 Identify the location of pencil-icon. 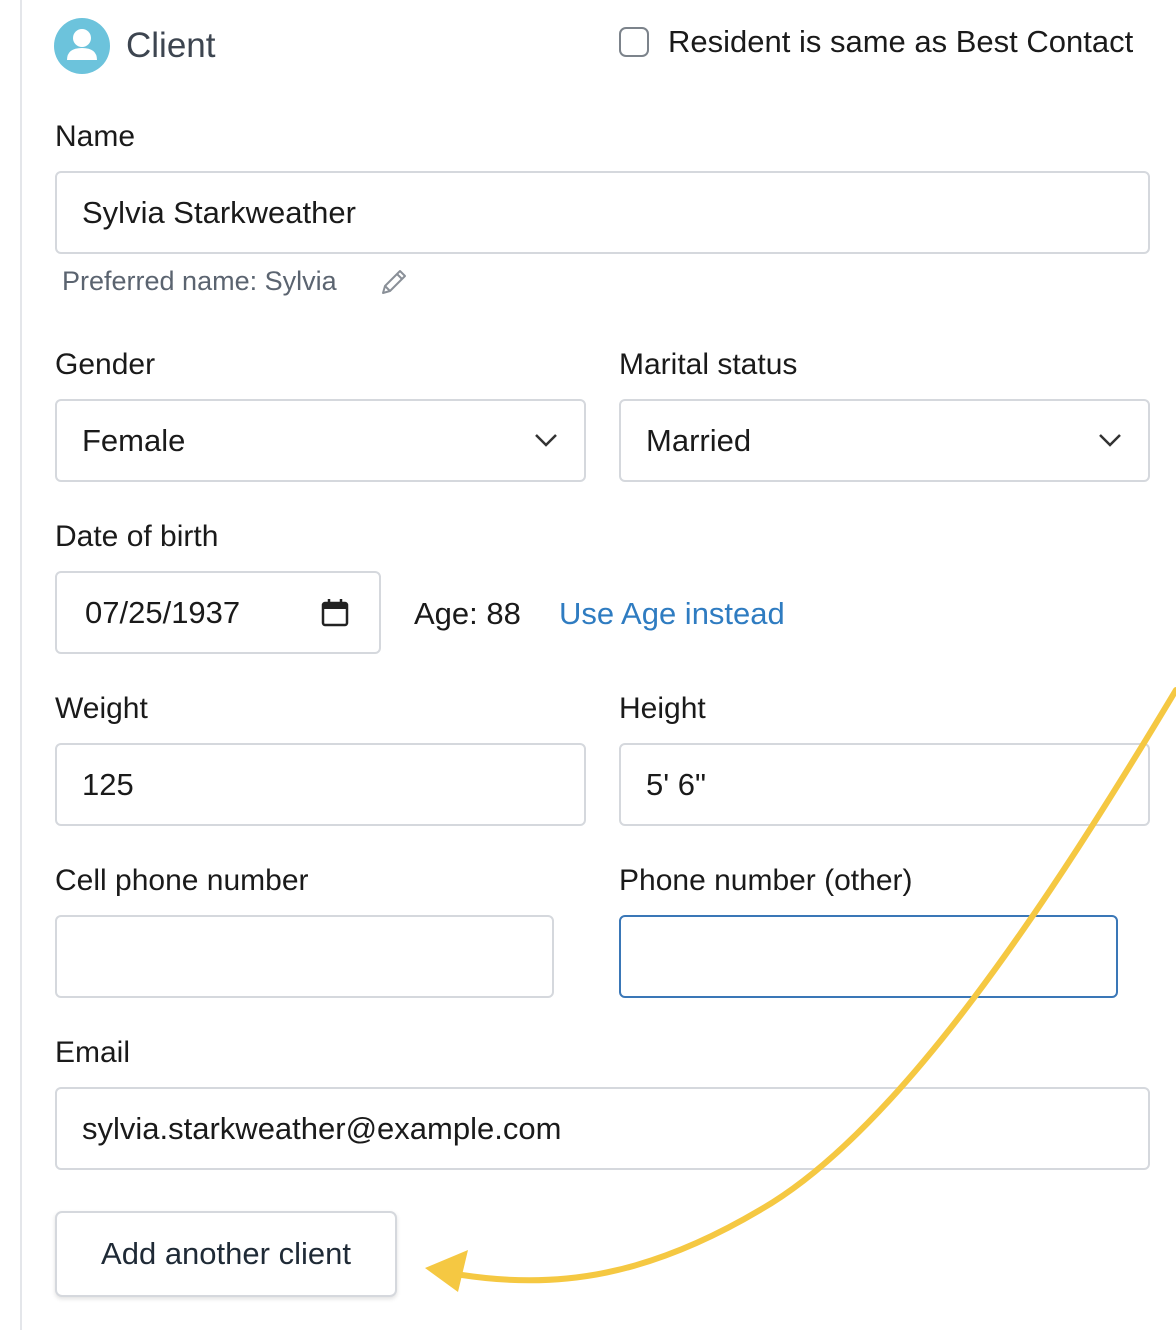
(394, 284).